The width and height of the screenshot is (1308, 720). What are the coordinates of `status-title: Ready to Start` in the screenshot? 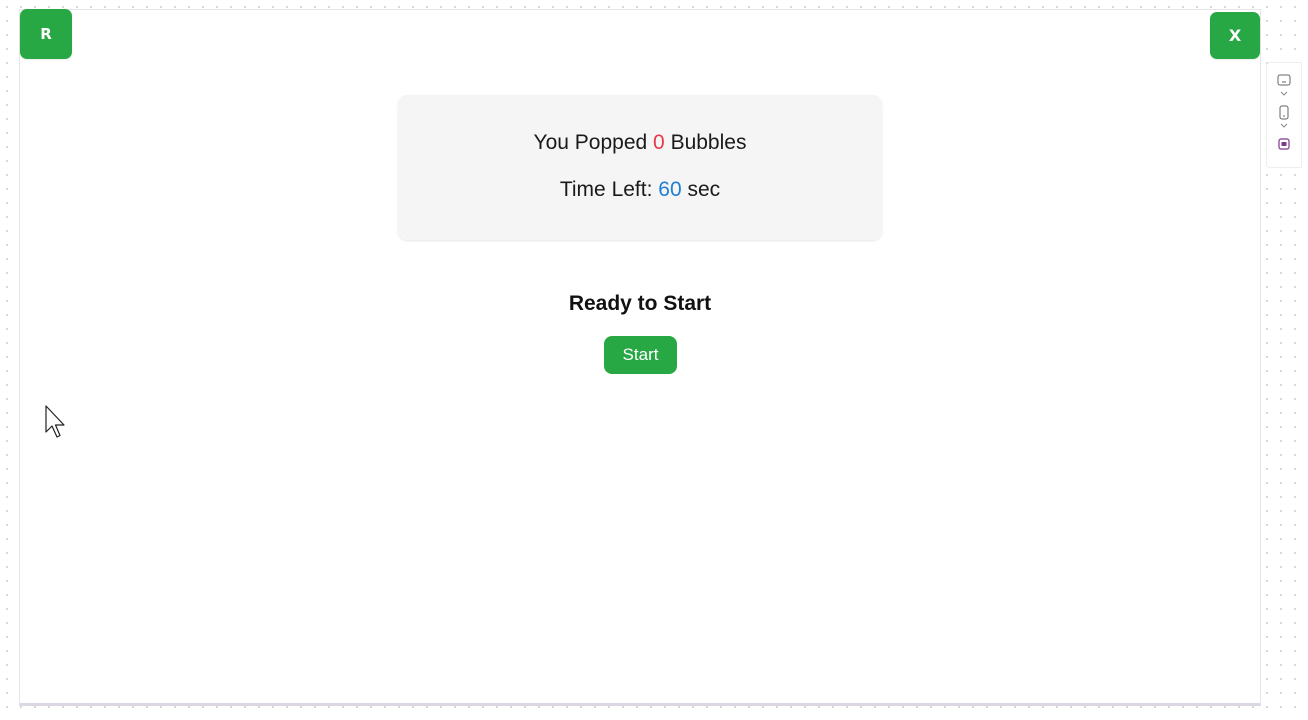 It's located at (640, 303).